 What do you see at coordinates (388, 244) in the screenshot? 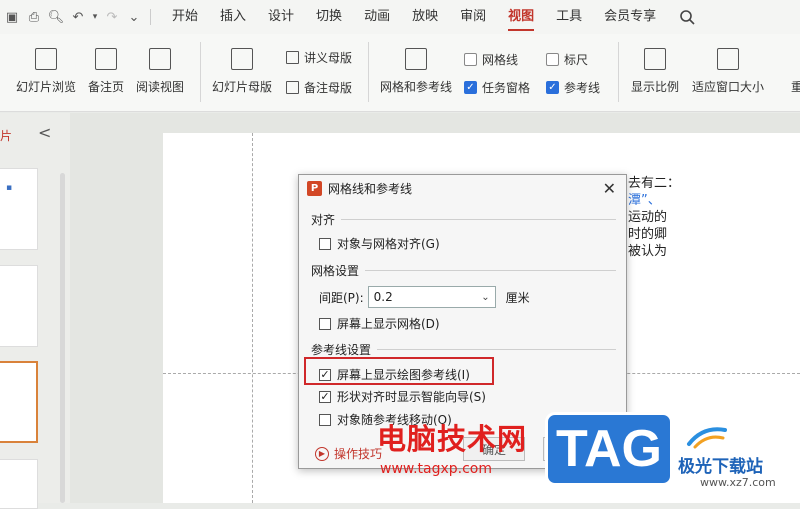
I see `snap-to-grid-label: 对象与网格对齐(G)` at bounding box center [388, 244].